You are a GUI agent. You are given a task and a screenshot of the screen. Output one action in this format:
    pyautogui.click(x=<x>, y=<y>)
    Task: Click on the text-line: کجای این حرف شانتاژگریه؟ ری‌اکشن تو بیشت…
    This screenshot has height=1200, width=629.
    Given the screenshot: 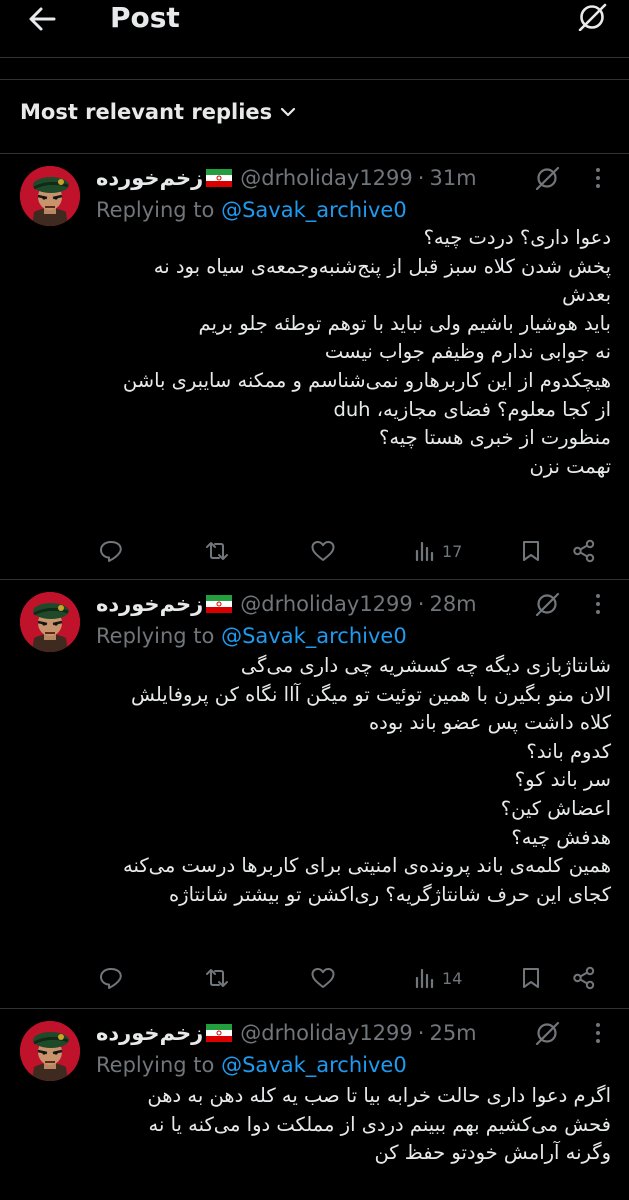 What is the action you would take?
    pyautogui.click(x=389, y=894)
    